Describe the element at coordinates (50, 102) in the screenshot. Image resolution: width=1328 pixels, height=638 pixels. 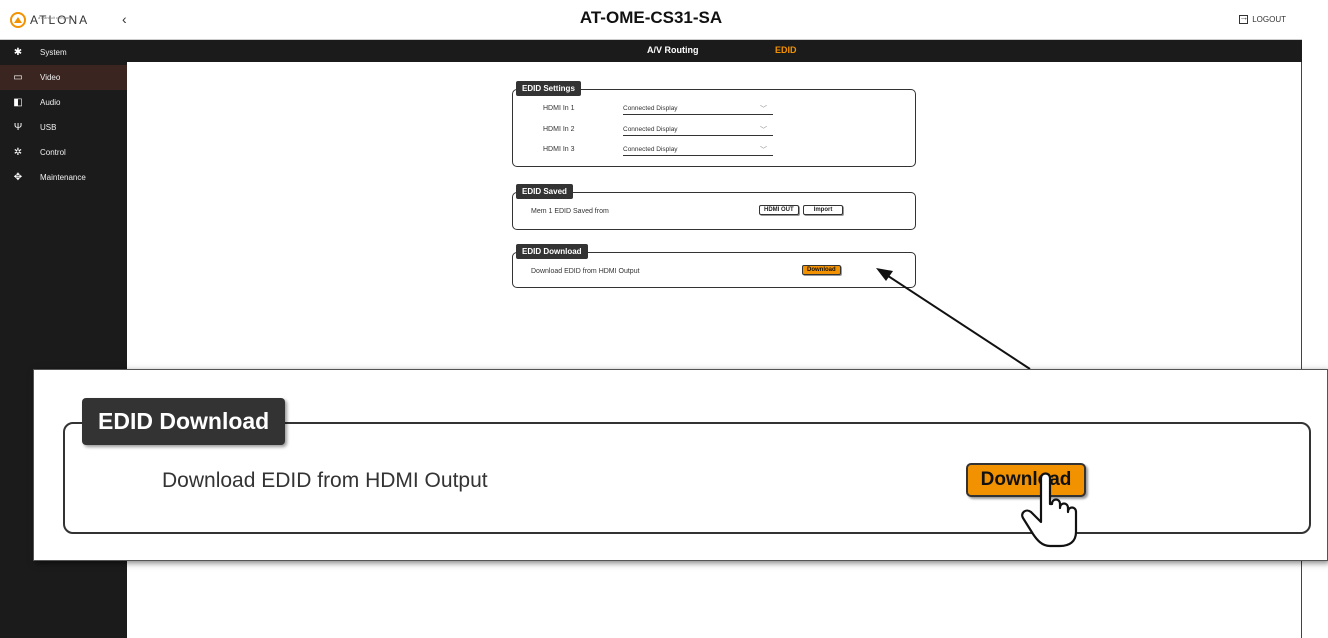
I see `sidebar-item-label: Audio` at that location.